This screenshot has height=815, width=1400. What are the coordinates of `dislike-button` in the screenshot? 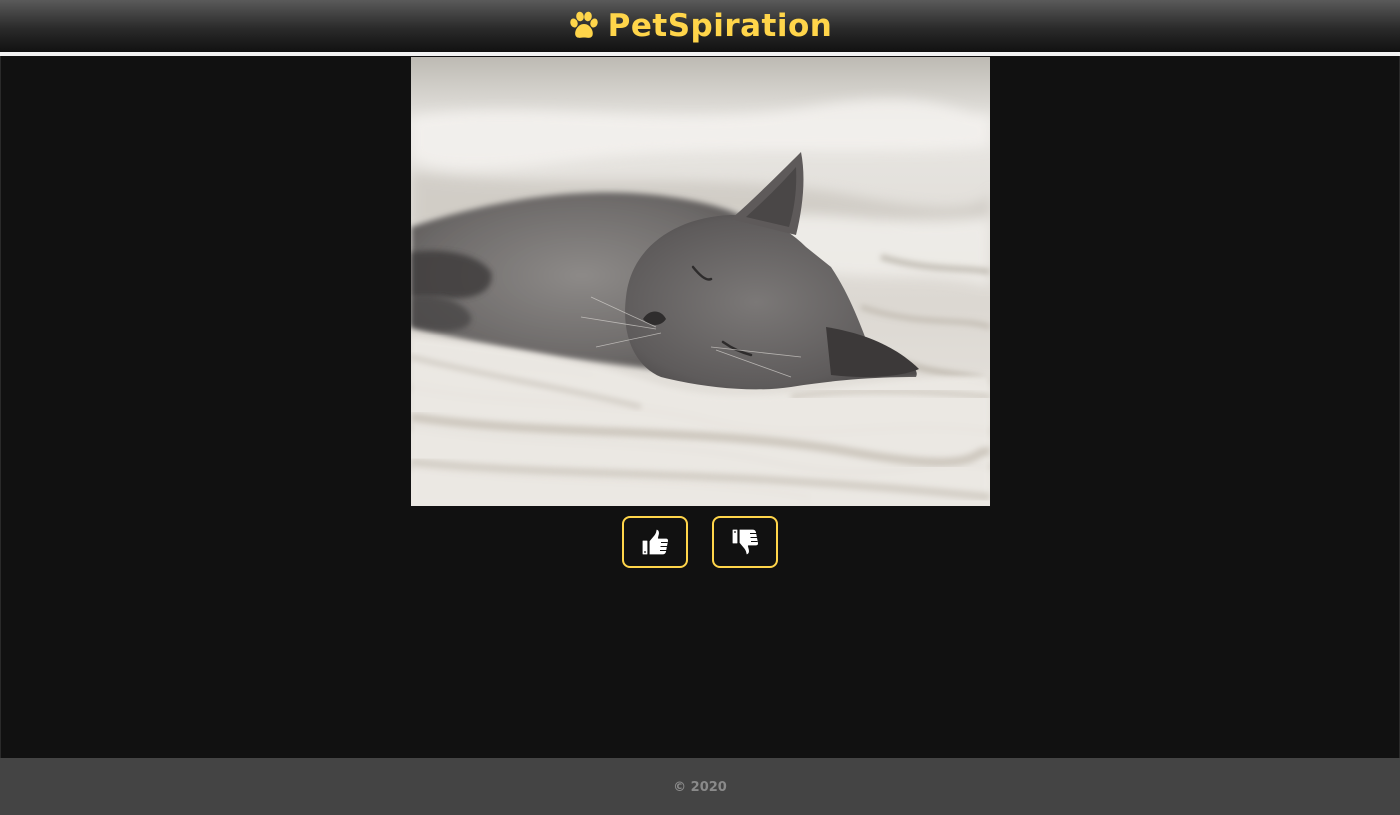 It's located at (745, 542).